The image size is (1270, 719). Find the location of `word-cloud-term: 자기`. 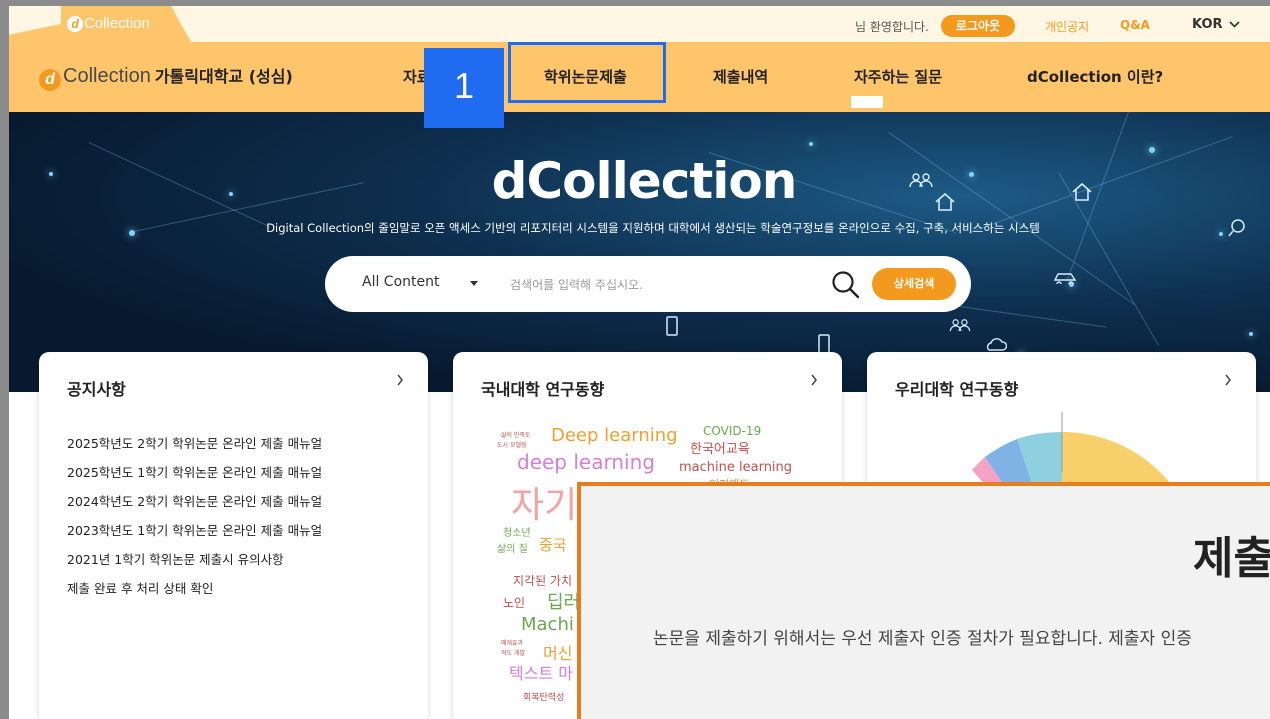

word-cloud-term: 자기 is located at coordinates (544, 502).